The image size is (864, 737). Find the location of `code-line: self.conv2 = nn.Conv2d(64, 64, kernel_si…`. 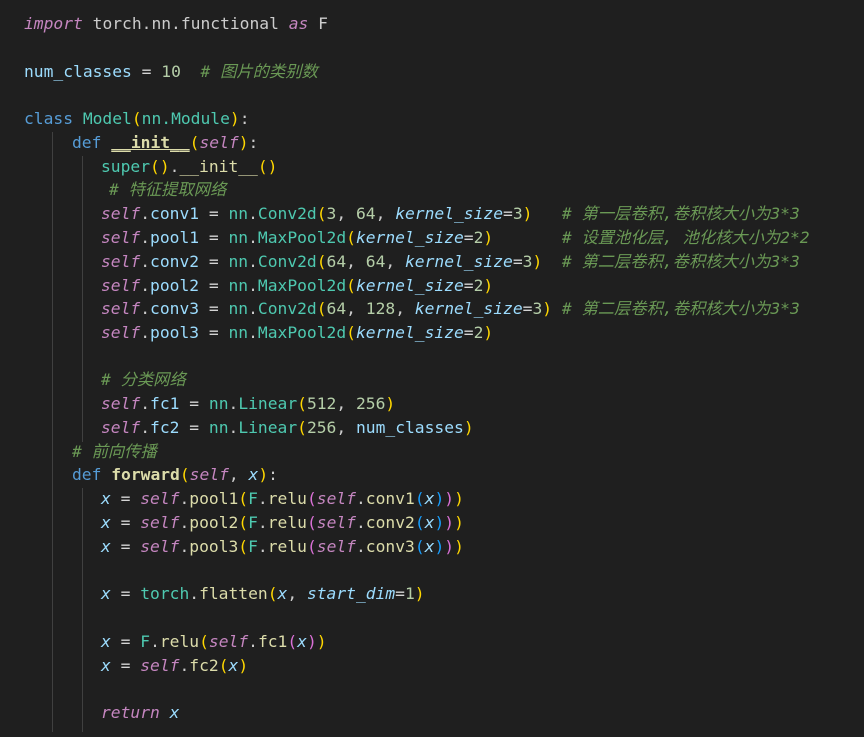

code-line: self.conv2 = nn.Conv2d(64, 64, kernel_si… is located at coordinates (450, 261).